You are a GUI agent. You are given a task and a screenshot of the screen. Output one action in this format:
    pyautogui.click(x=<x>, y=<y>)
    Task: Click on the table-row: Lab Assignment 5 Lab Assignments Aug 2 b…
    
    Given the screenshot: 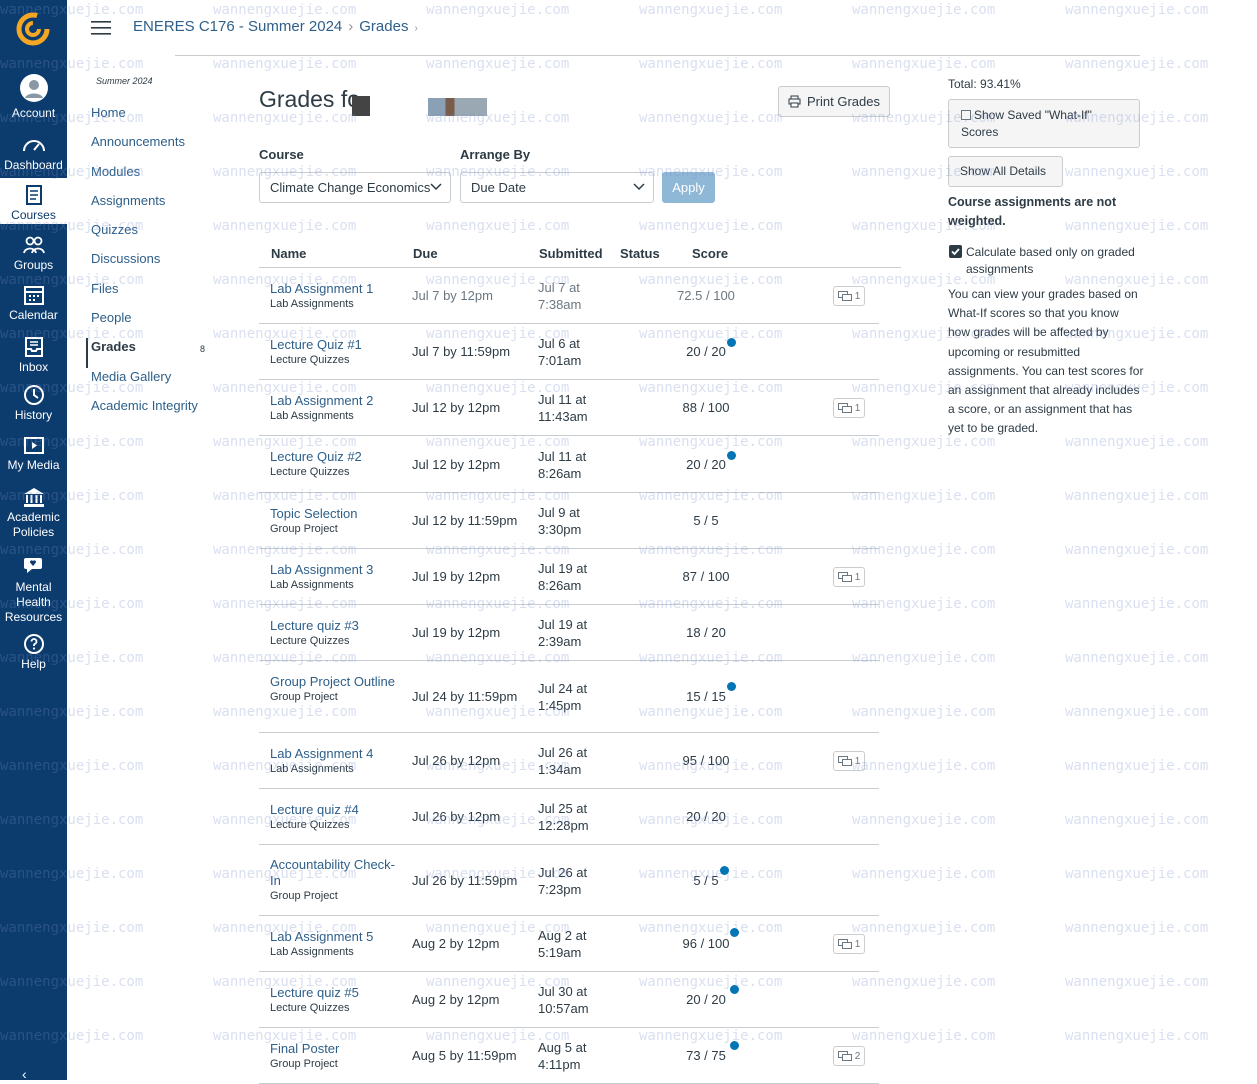 What is the action you would take?
    pyautogui.click(x=569, y=944)
    